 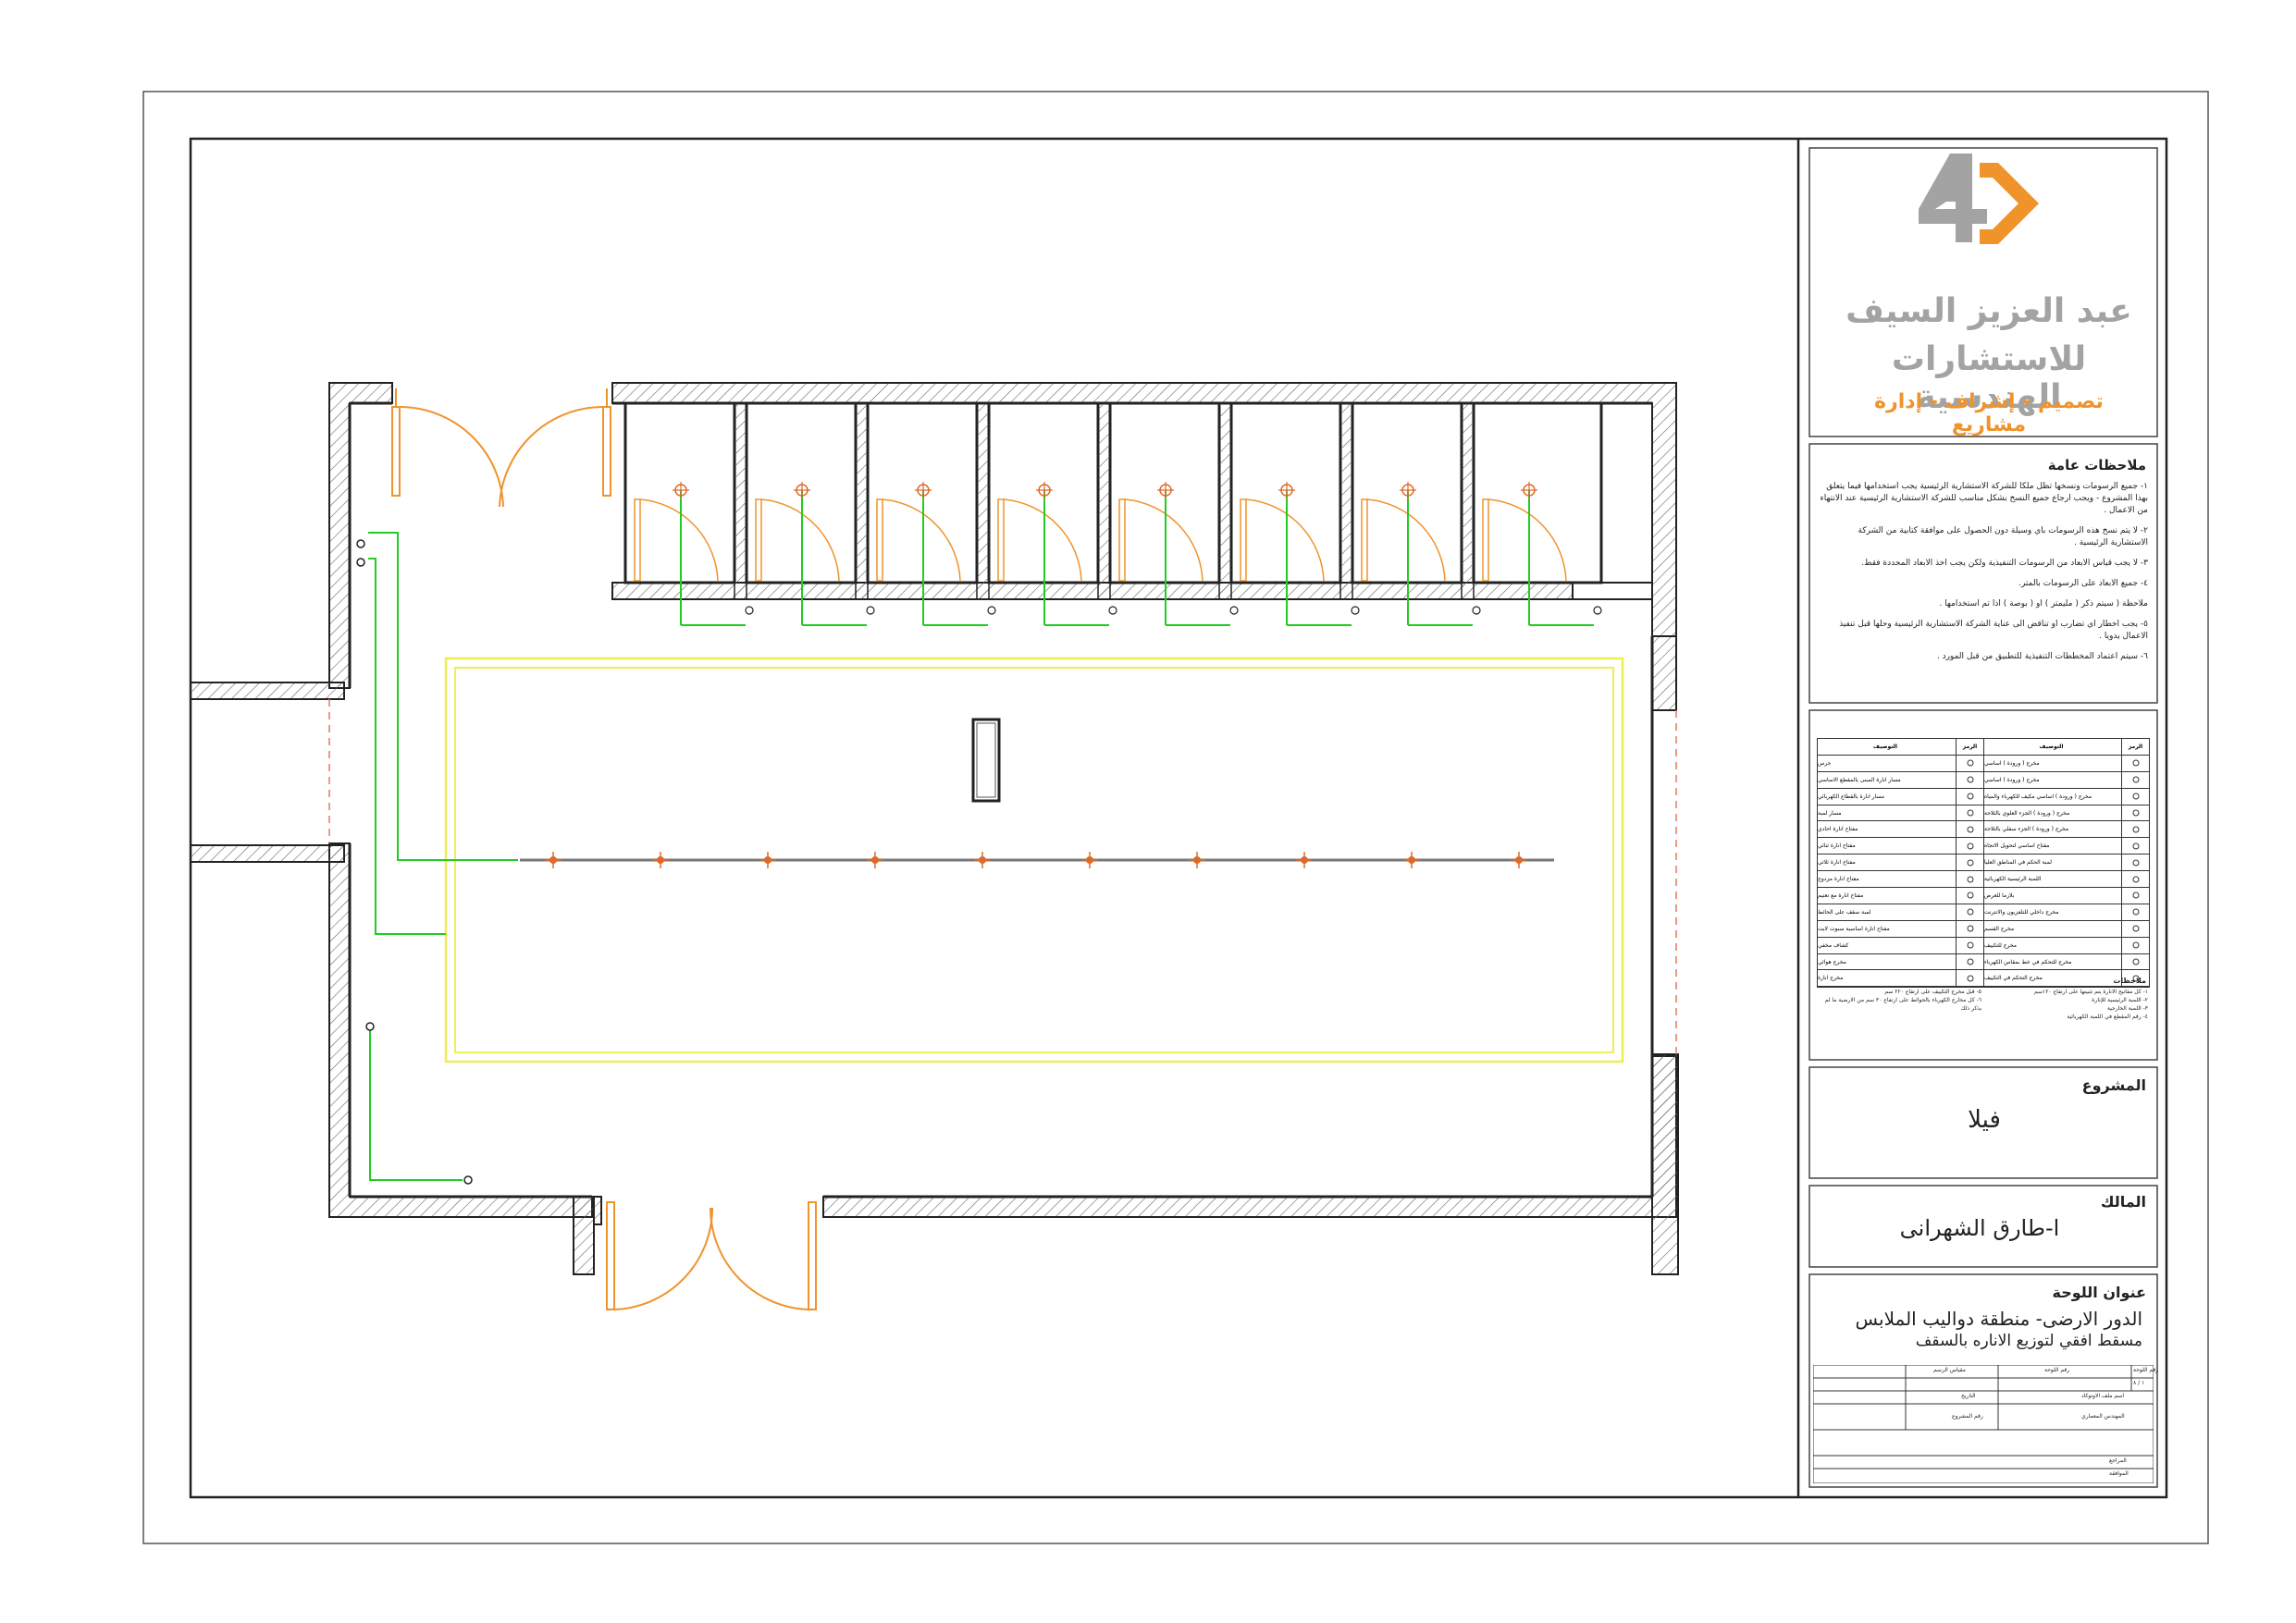 I want to click on owner-label: المالك, so click(x=2123, y=1202).